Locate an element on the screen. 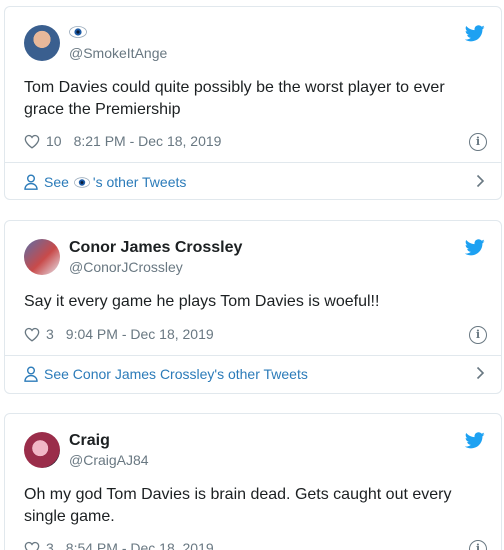 Image resolution: width=504 pixels, height=550 pixels. author-name is located at coordinates (78, 34).